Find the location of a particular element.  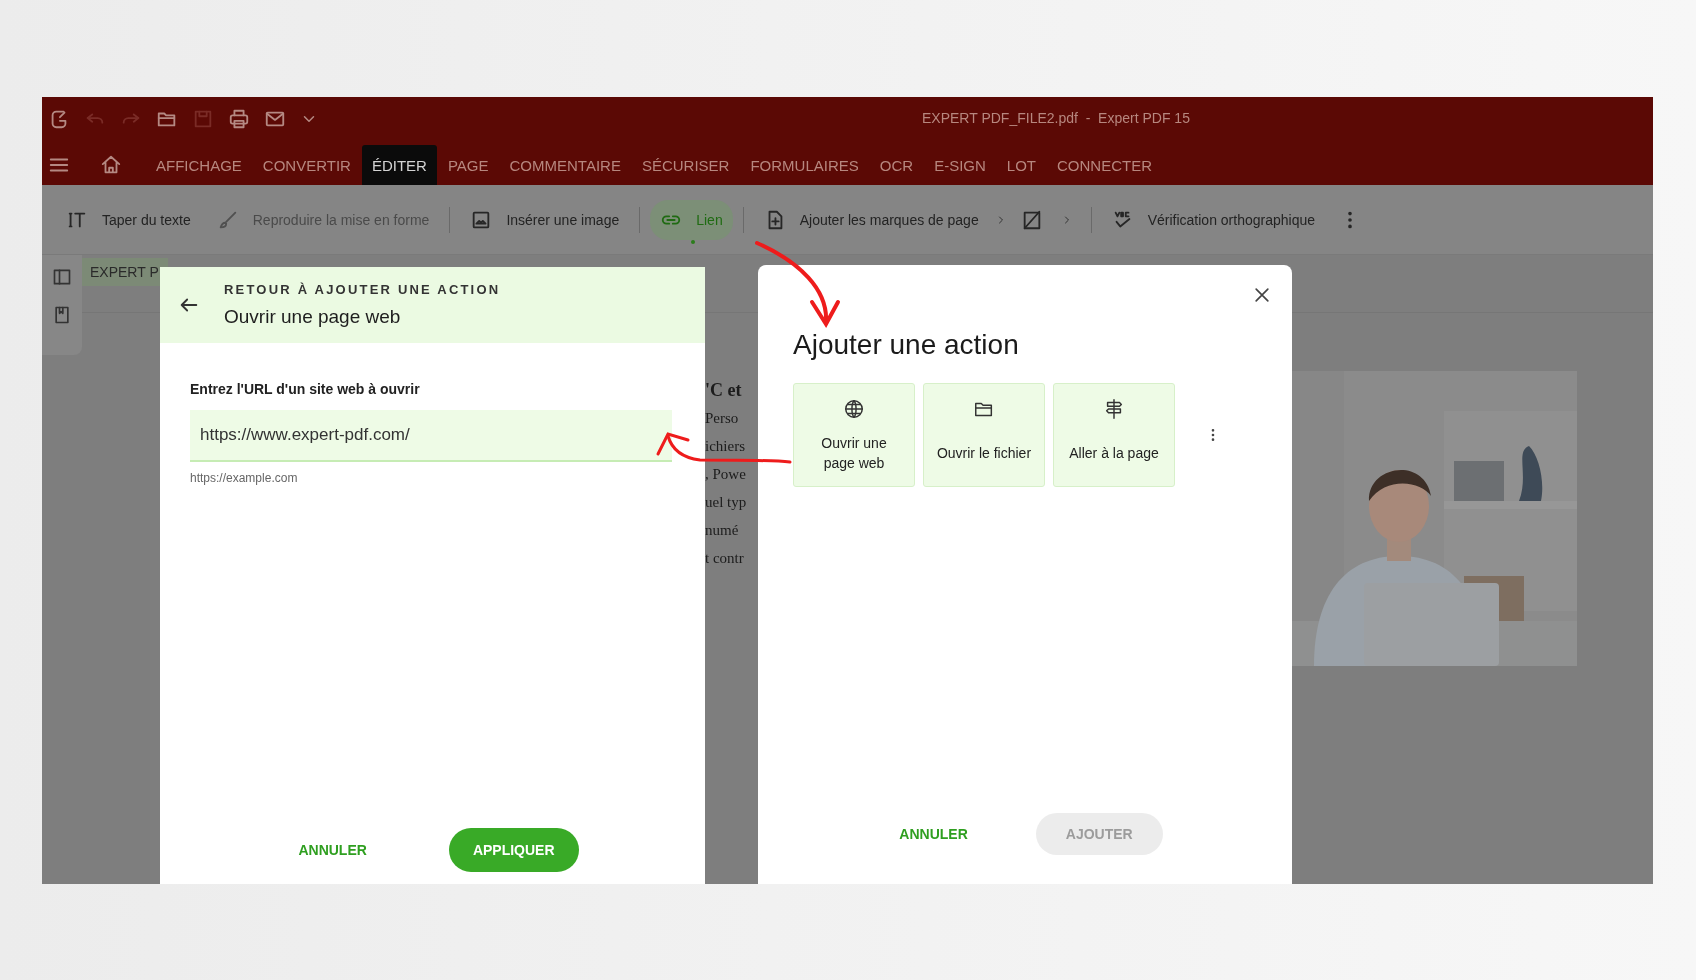

menu-tab: PAGE is located at coordinates (468, 165).